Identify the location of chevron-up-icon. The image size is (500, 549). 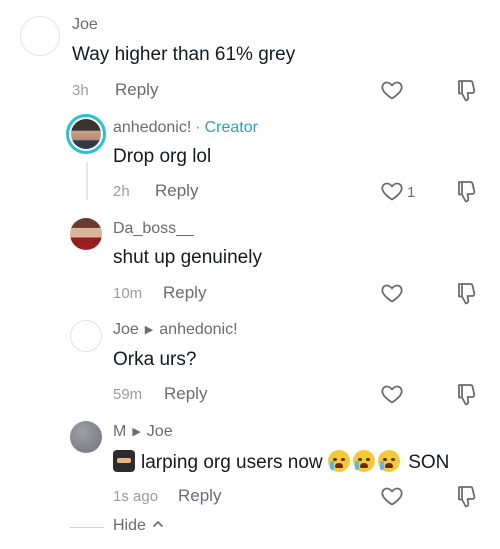
(158, 524).